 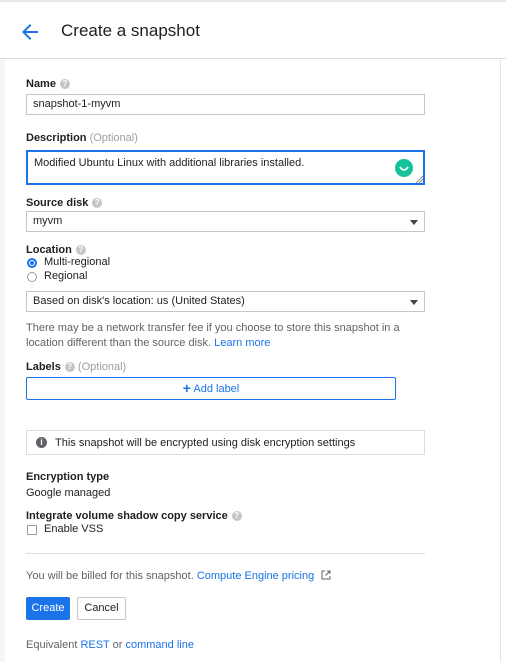 What do you see at coordinates (242, 343) in the screenshot?
I see `learn-more-link: Learn more` at bounding box center [242, 343].